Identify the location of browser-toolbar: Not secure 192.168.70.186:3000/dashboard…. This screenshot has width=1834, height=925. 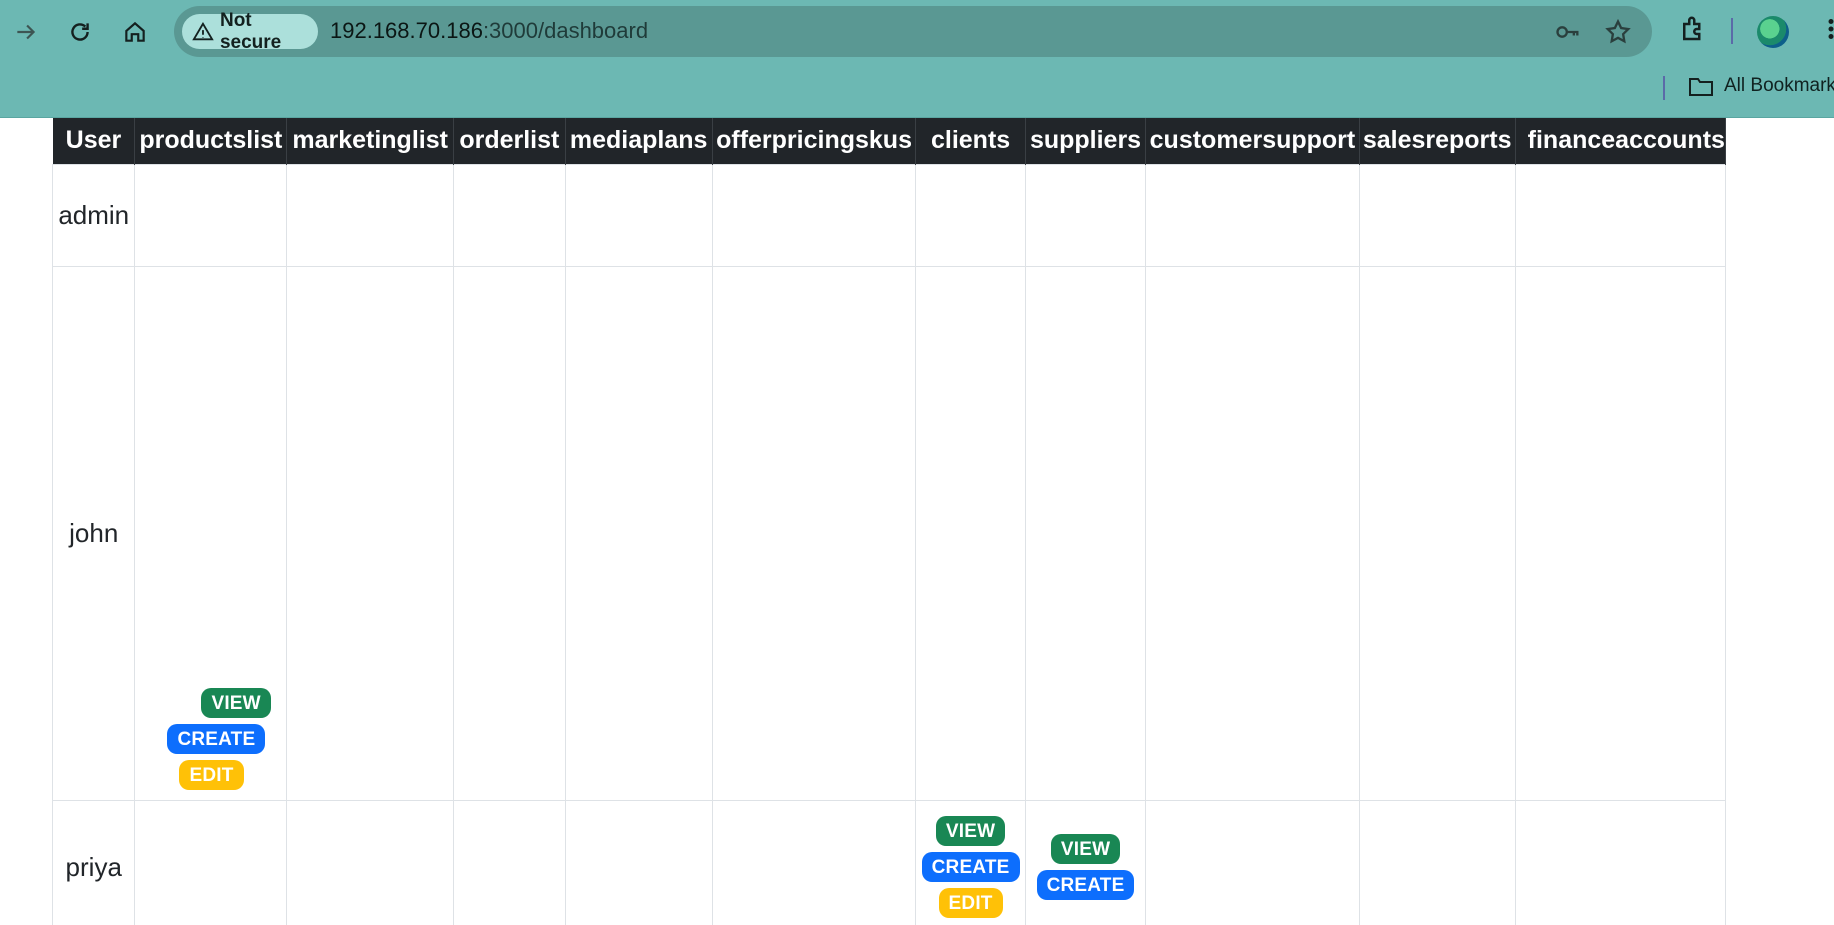
(917, 59).